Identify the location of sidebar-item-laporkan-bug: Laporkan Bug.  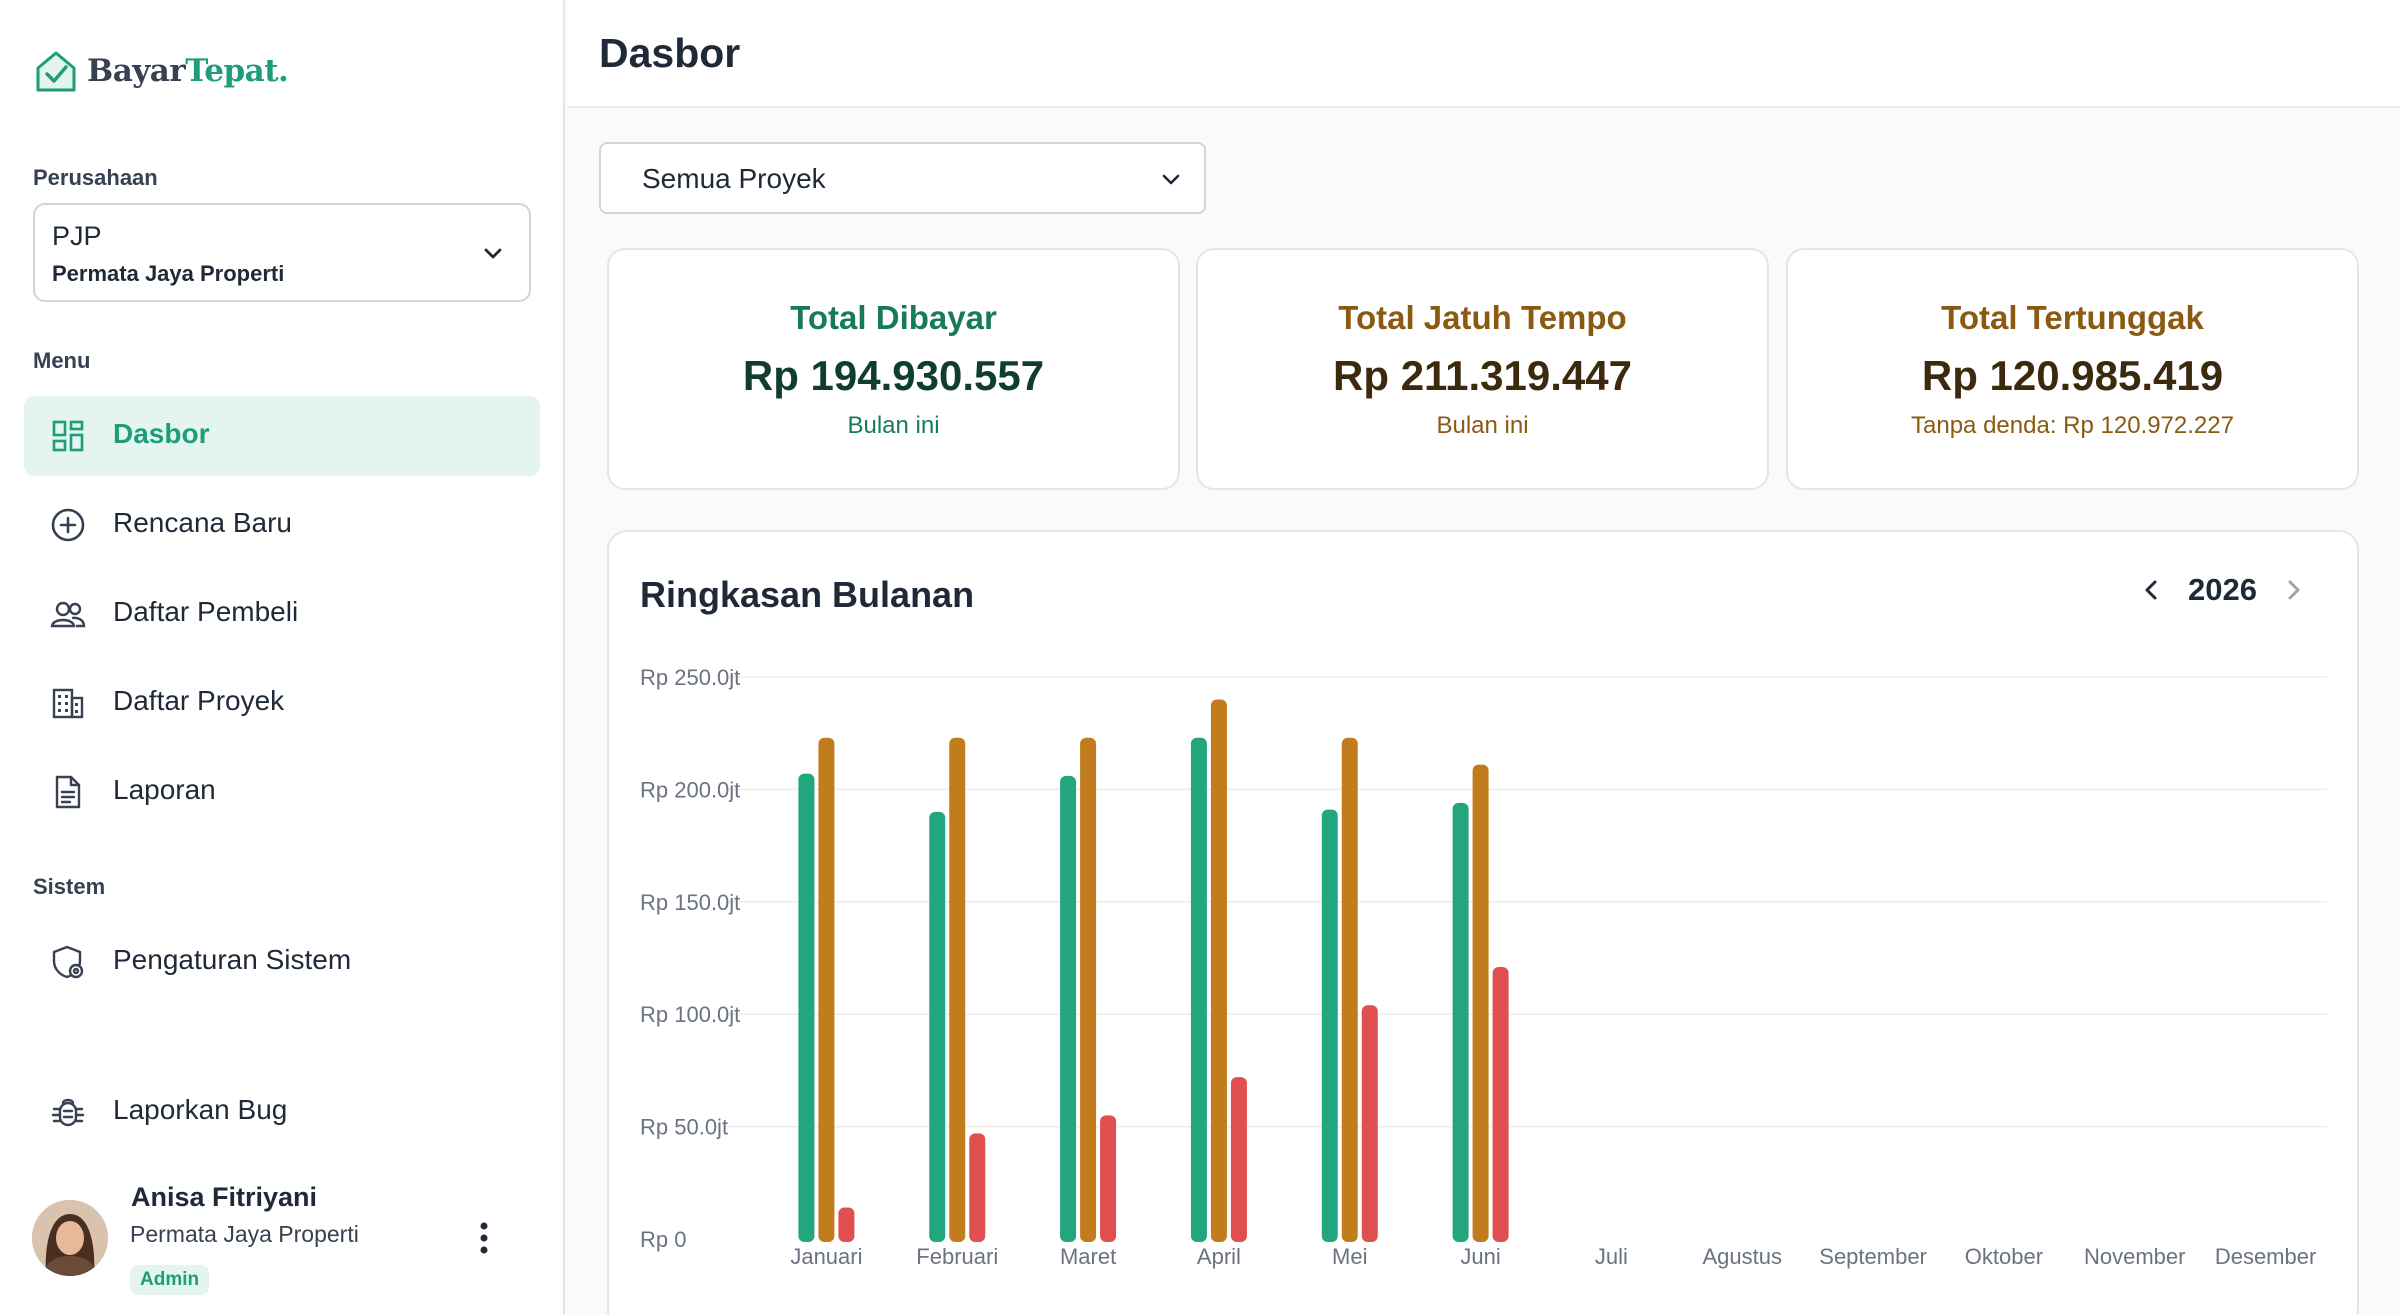
(282, 1112).